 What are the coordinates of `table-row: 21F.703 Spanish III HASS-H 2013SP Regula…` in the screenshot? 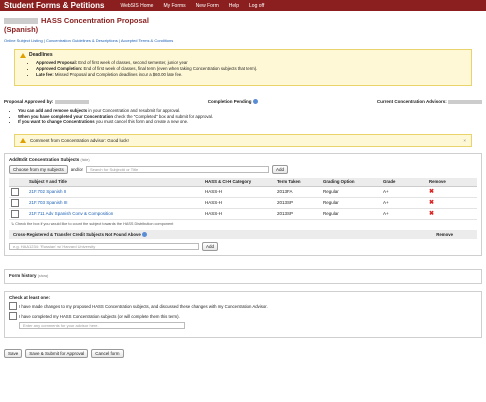 It's located at (243, 203).